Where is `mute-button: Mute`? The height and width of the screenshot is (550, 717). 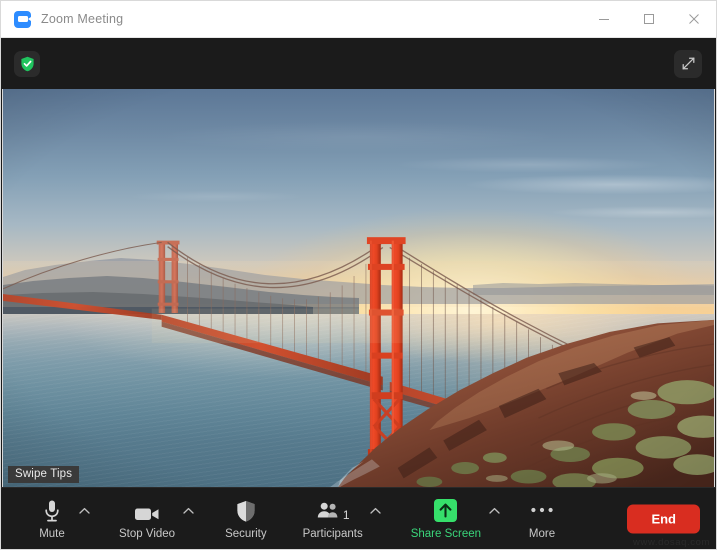
mute-button: Mute is located at coordinates (52, 518).